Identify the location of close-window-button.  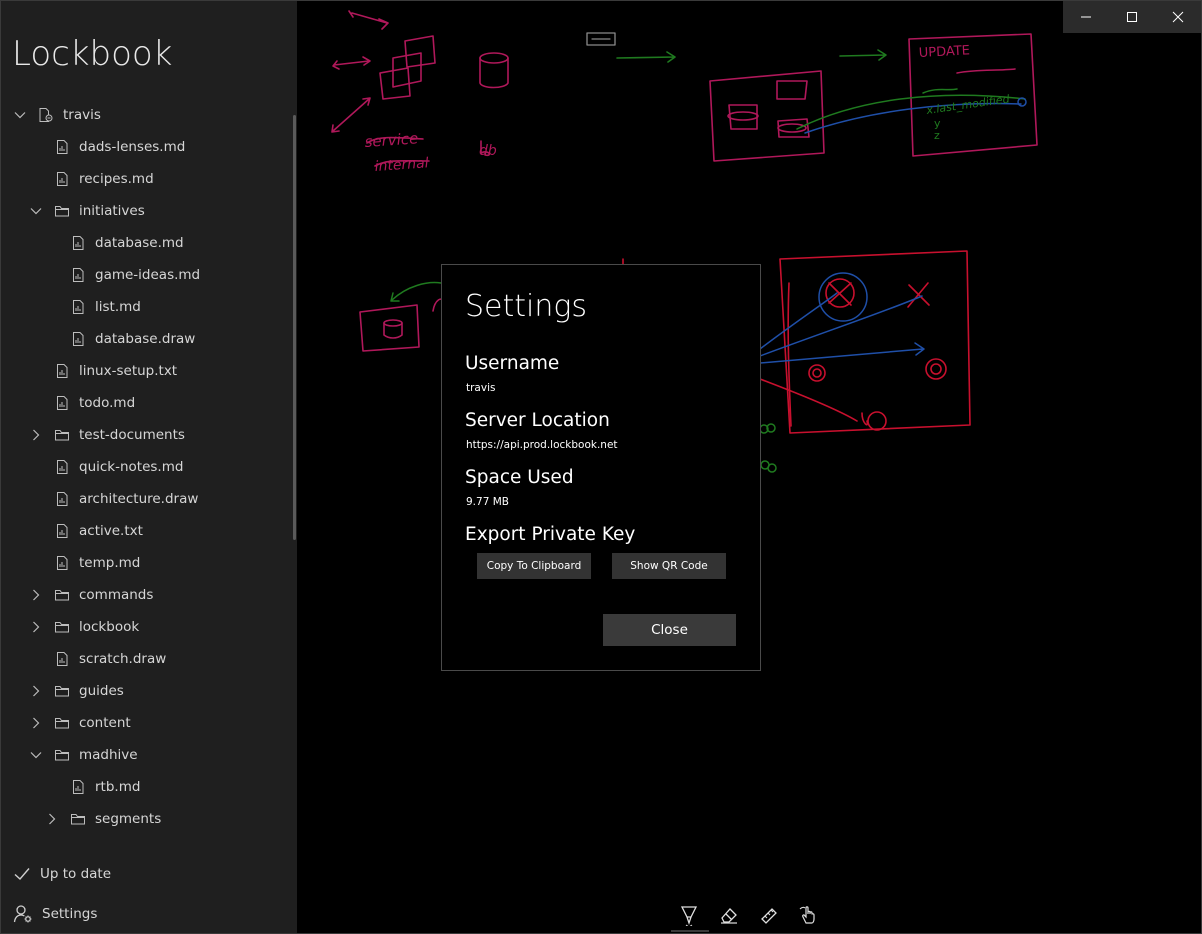
(1178, 17).